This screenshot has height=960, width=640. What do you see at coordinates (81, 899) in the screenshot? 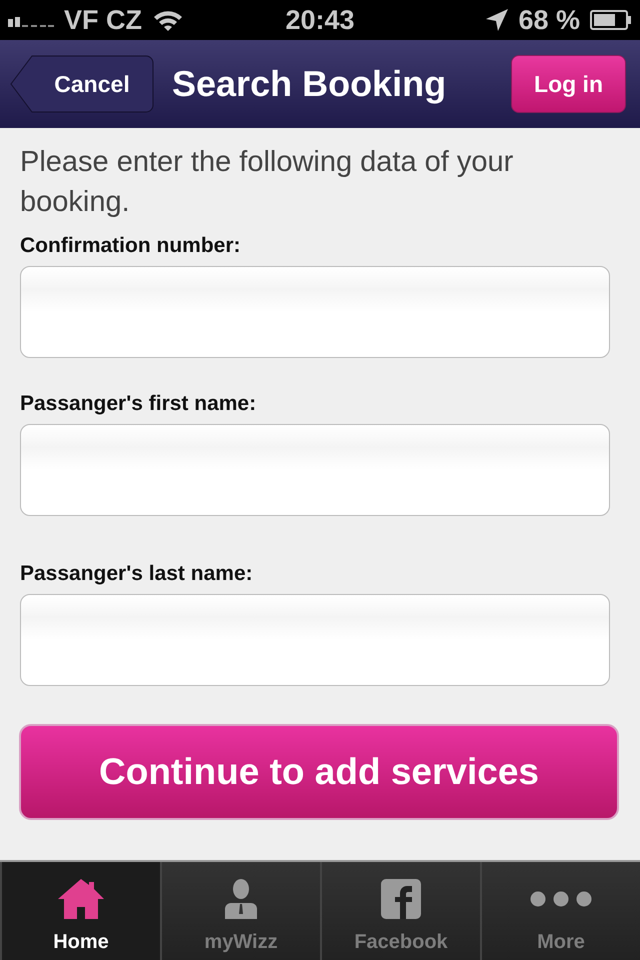
I see `home-icon` at bounding box center [81, 899].